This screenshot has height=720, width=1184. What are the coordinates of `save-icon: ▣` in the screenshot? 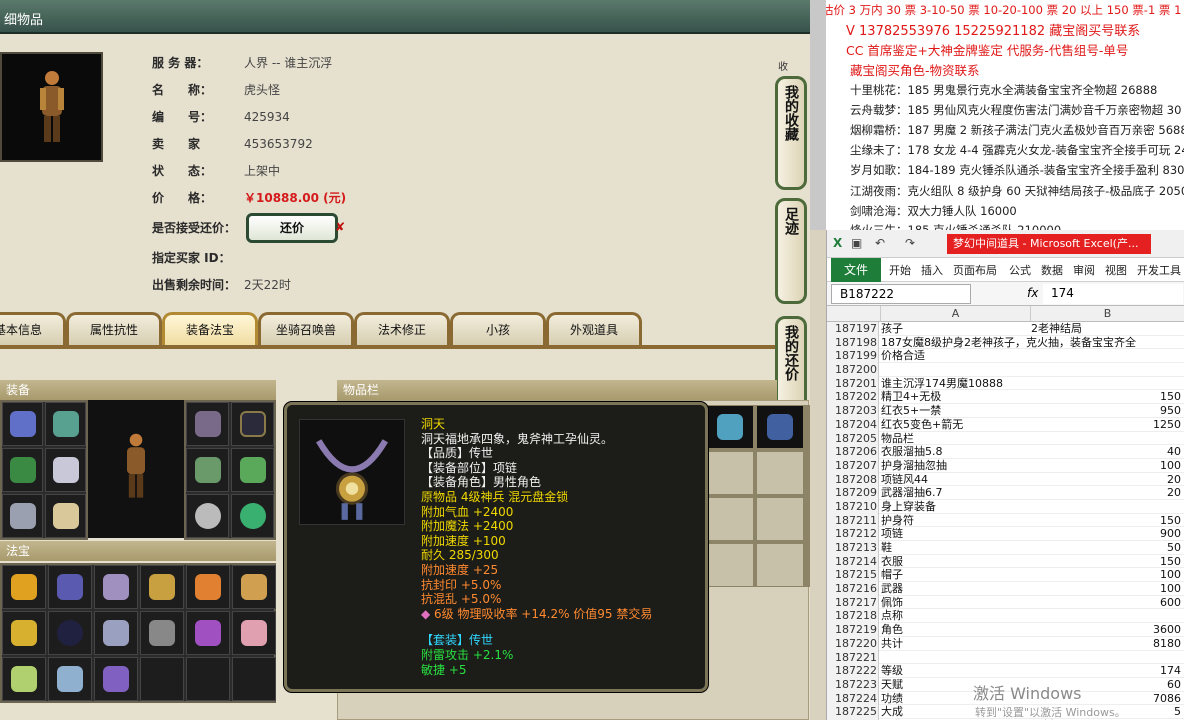 It's located at (856, 243).